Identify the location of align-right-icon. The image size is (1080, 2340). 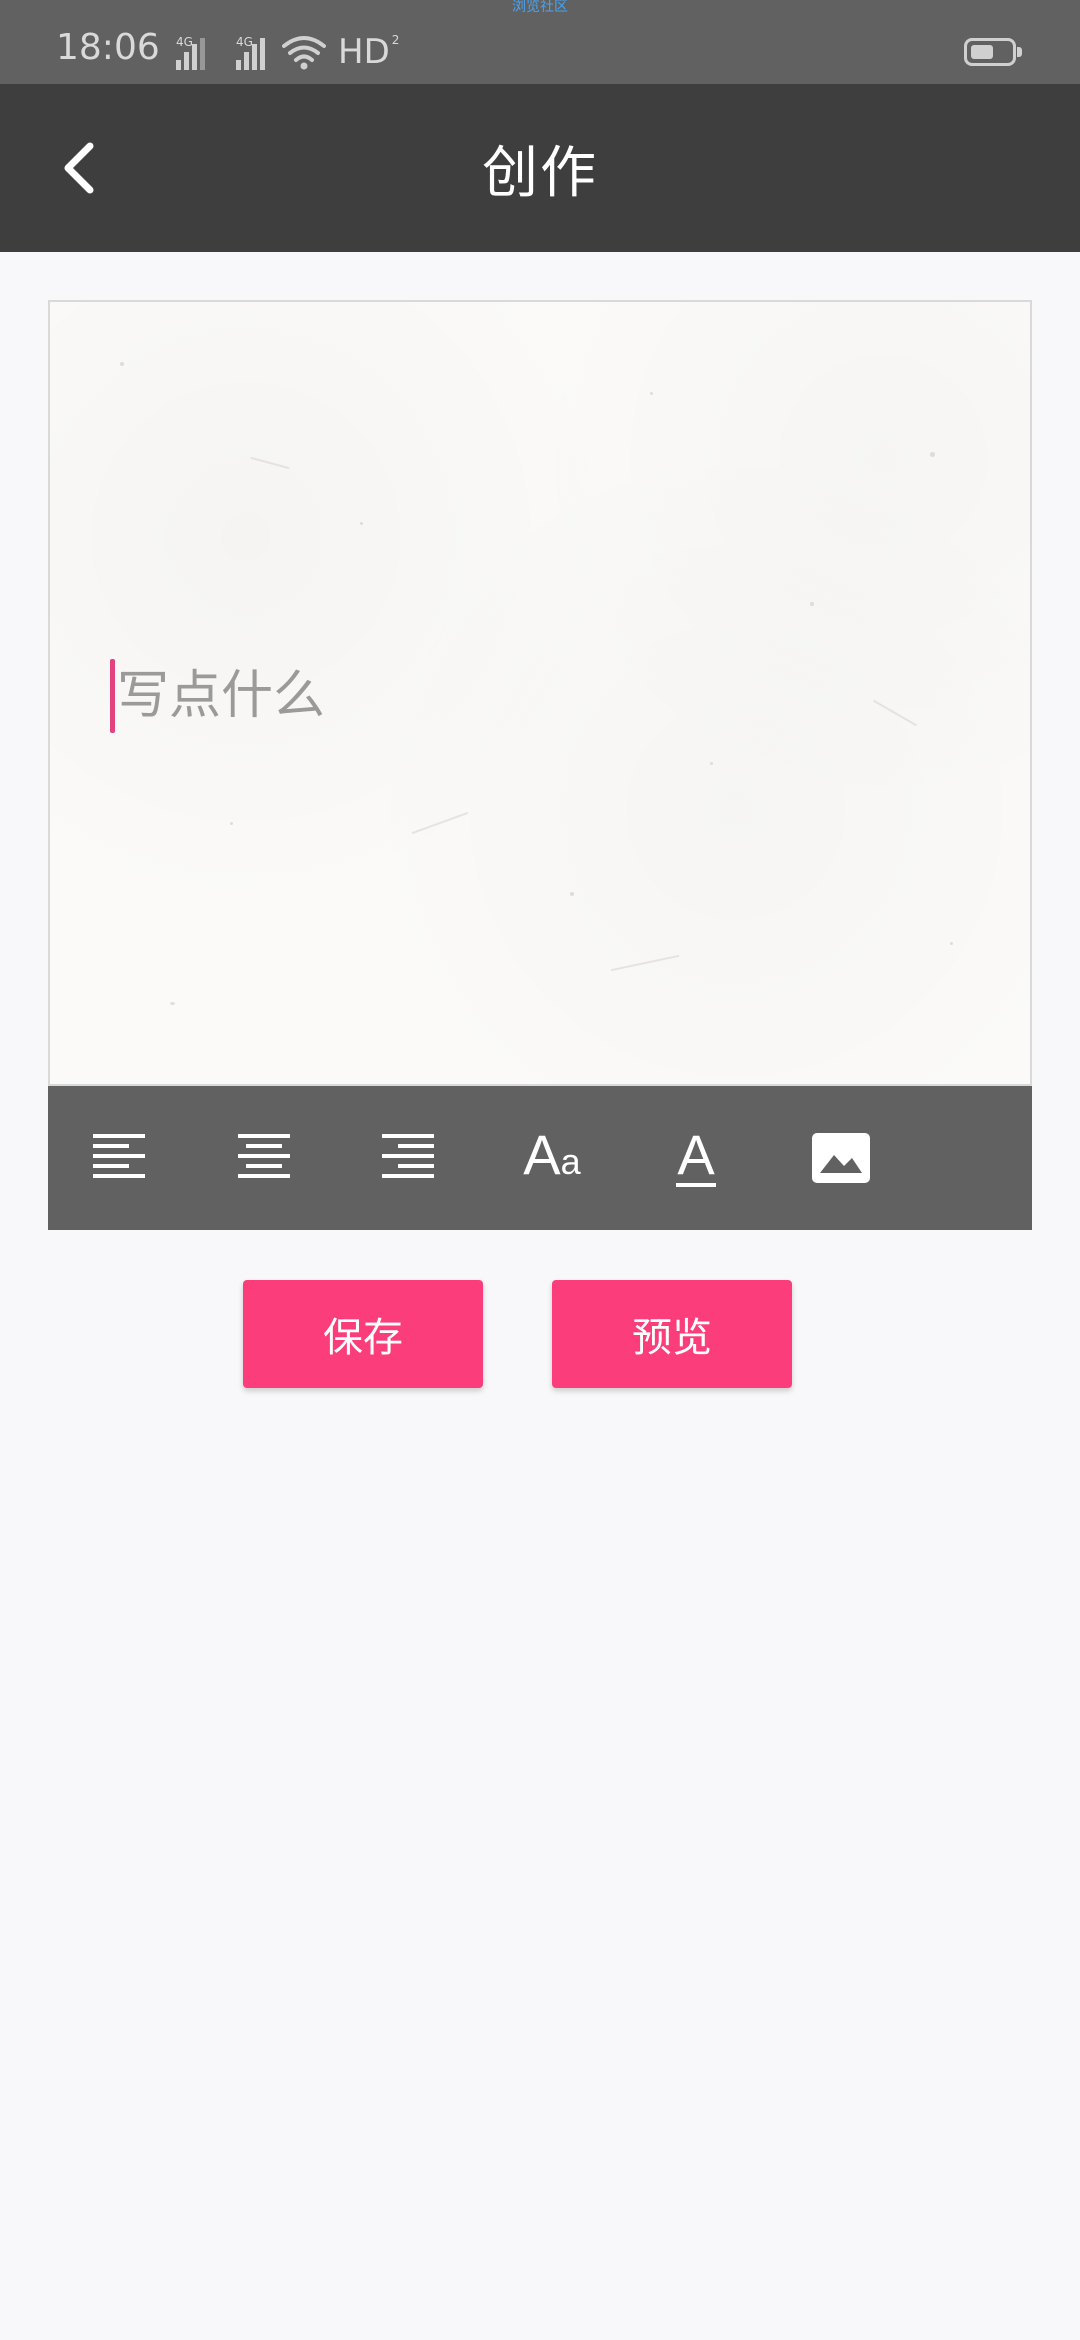
(408, 1156).